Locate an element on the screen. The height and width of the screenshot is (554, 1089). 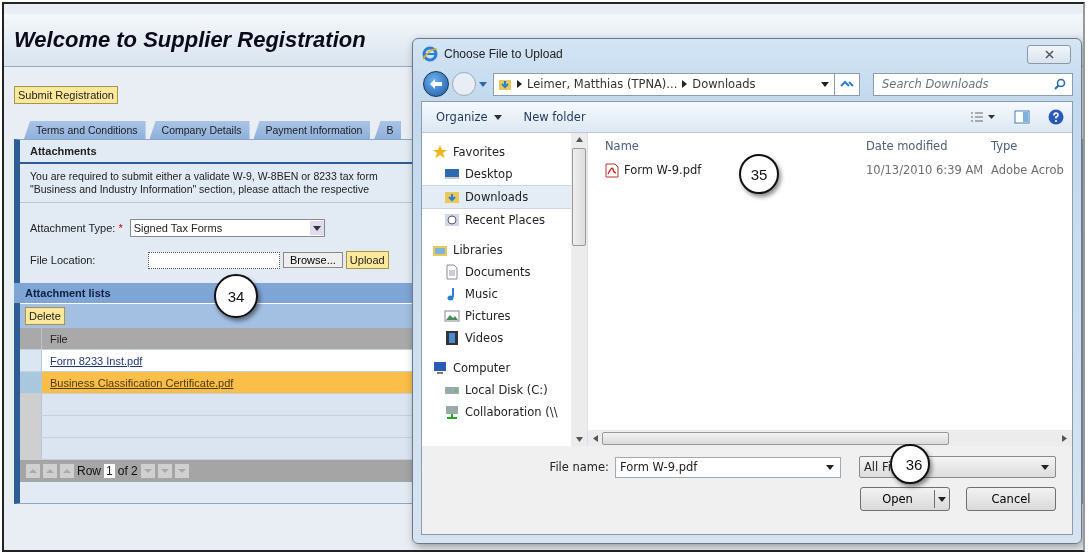
field-label: File name: is located at coordinates (579, 467).